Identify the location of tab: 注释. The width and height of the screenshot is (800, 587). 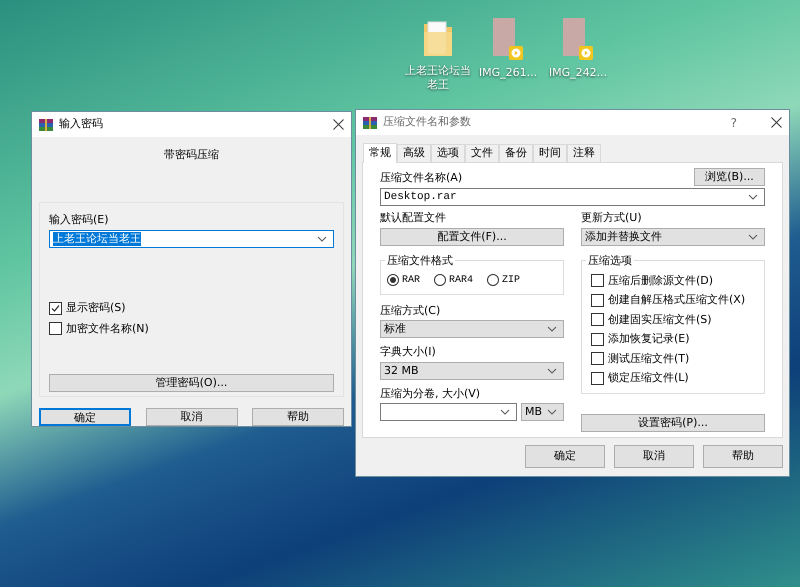
(584, 153).